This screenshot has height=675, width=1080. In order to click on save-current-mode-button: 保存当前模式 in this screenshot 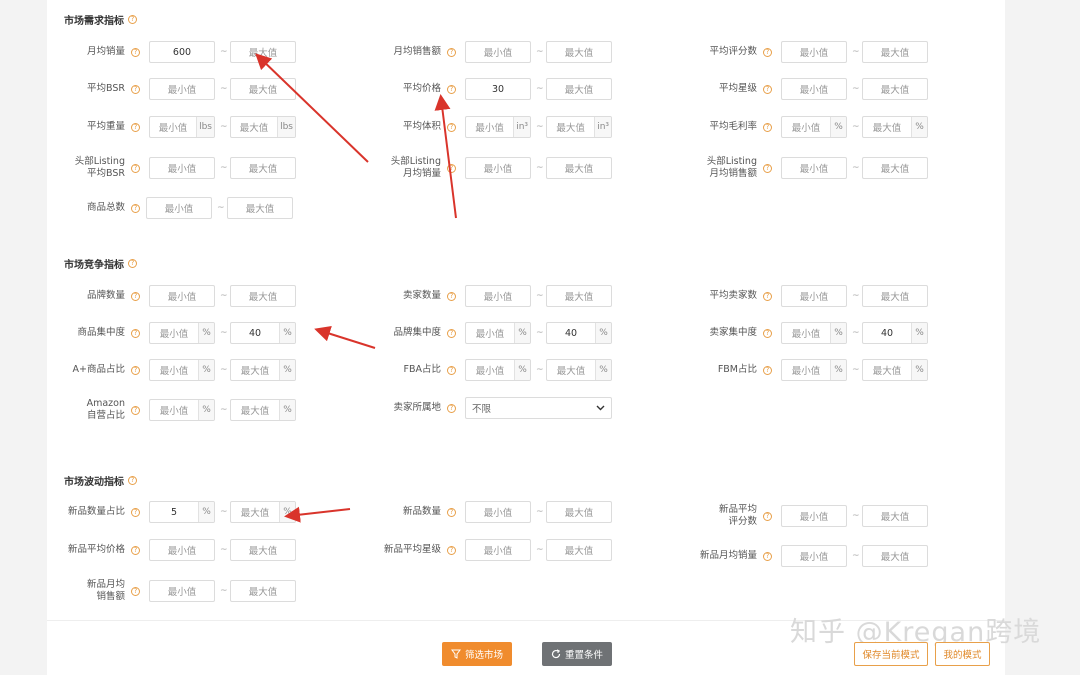, I will do `click(891, 654)`.